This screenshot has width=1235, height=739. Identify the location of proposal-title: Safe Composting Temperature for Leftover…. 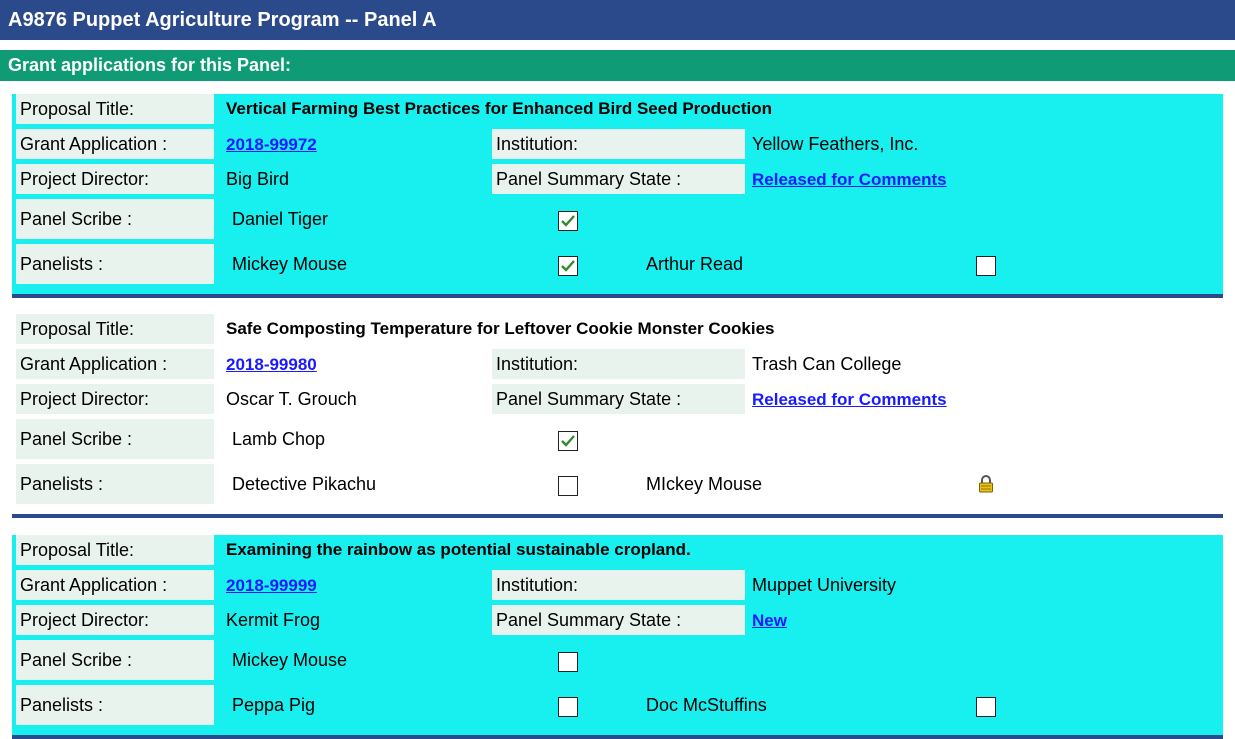
(500, 328).